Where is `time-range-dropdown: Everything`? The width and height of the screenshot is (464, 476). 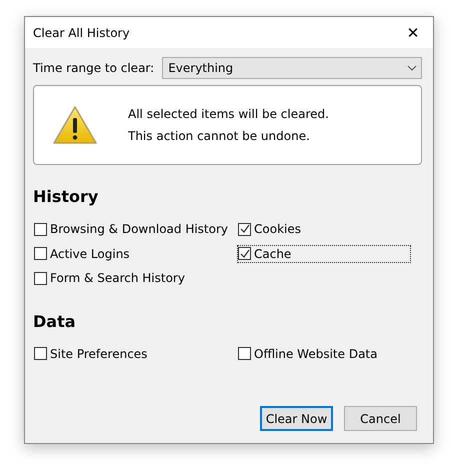
time-range-dropdown: Everything is located at coordinates (292, 68).